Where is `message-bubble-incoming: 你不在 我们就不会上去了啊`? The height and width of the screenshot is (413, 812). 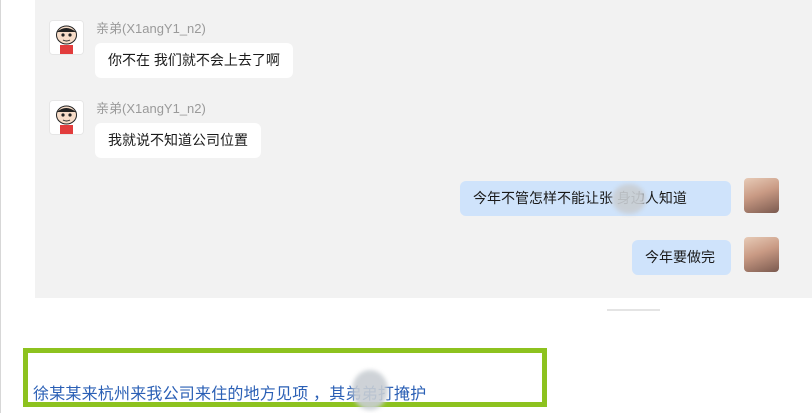 message-bubble-incoming: 你不在 我们就不会上去了啊 is located at coordinates (194, 60).